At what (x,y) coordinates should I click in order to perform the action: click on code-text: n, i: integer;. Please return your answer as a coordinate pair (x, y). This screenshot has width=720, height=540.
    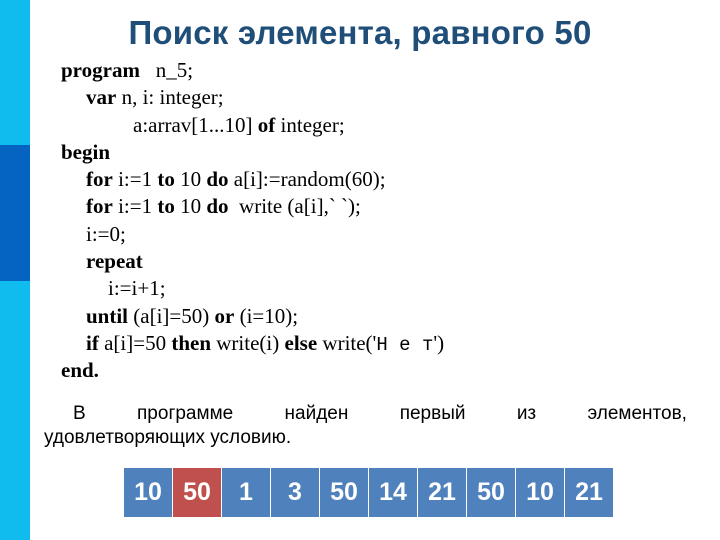
    Looking at the image, I should click on (170, 97).